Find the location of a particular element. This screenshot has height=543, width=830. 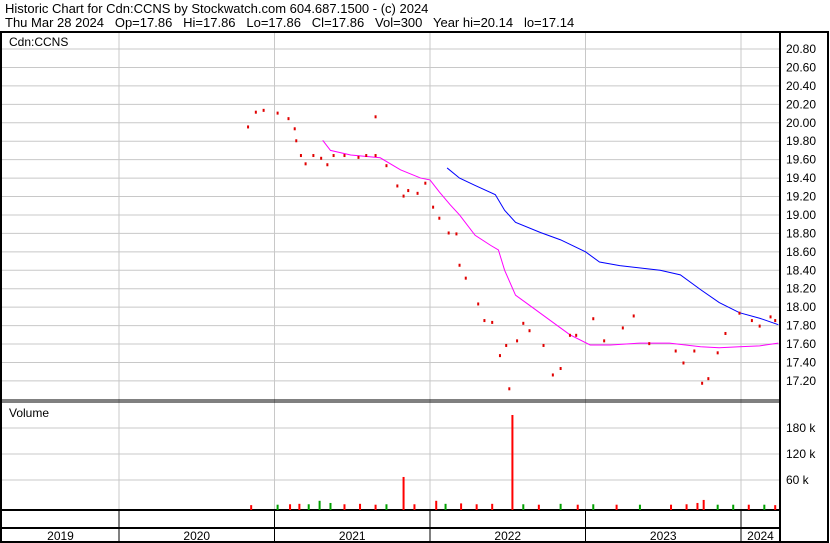

symbol-label: Cdn:CCNS is located at coordinates (38, 42).